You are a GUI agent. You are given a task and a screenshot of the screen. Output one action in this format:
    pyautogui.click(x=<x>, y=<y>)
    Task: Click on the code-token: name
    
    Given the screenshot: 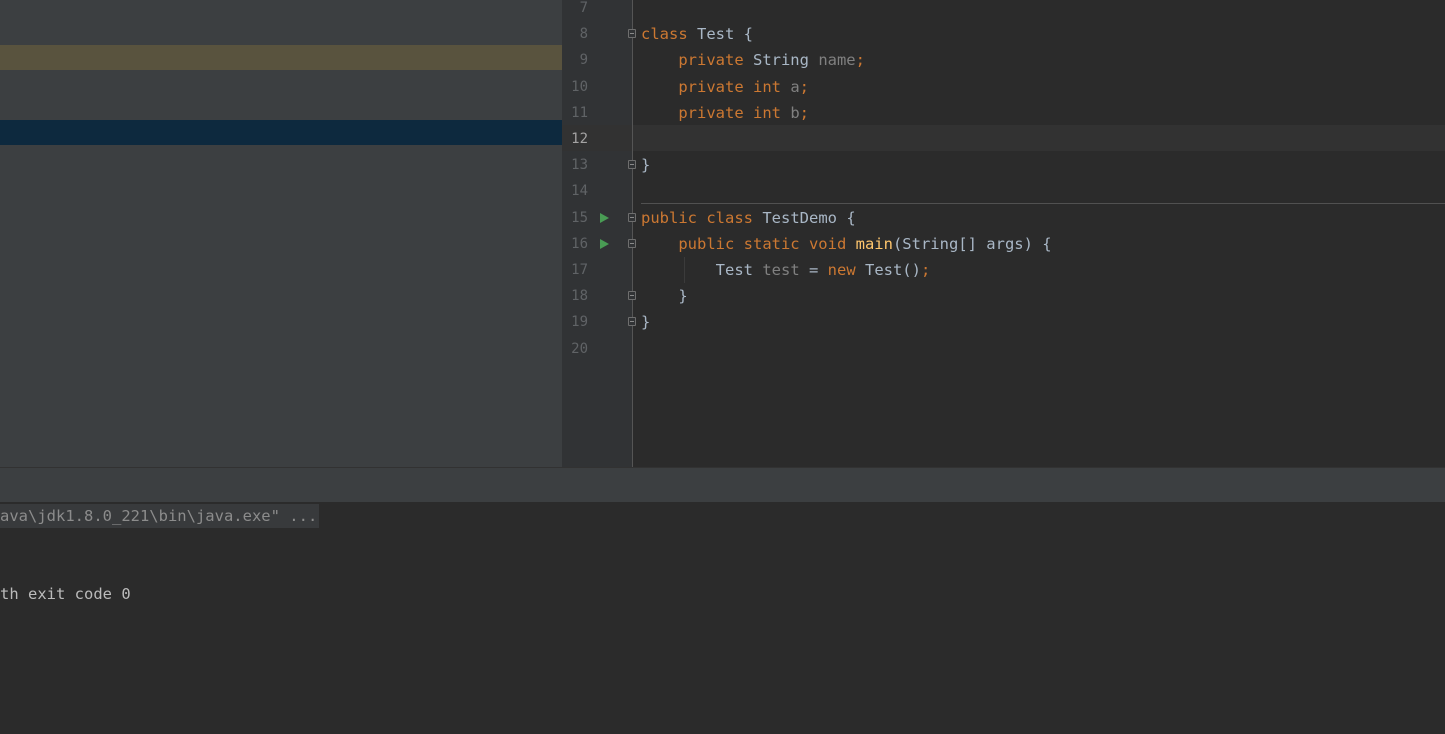 What is the action you would take?
    pyautogui.click(x=837, y=60)
    